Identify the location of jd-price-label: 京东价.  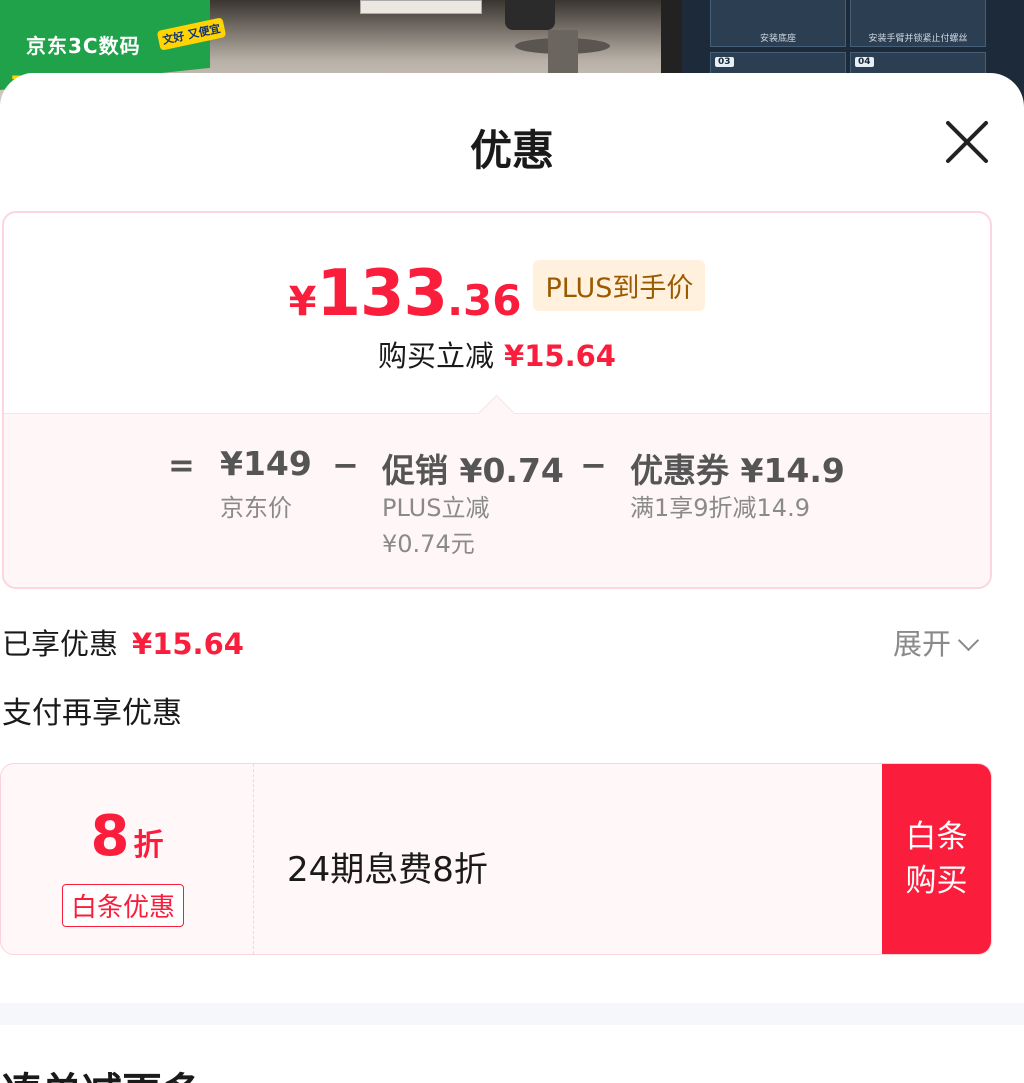
(256, 508).